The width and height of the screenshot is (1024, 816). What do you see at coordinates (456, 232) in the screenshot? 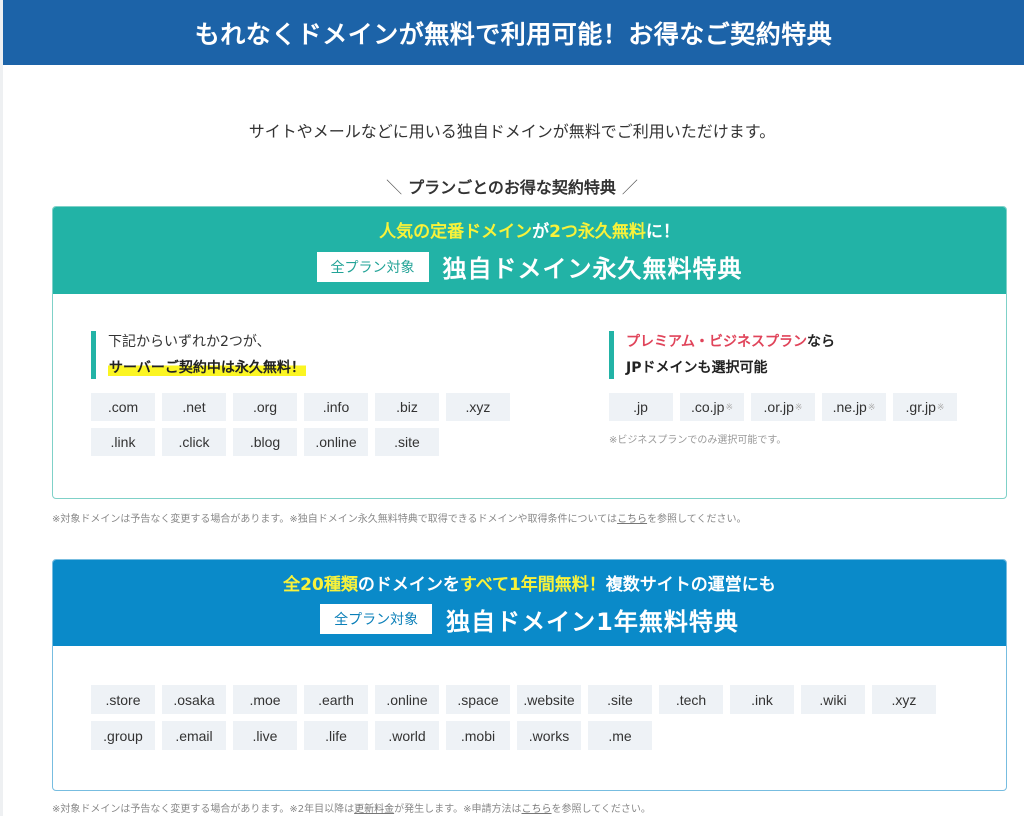
I see `headline-highlight: 人気の定番ドメイン` at bounding box center [456, 232].